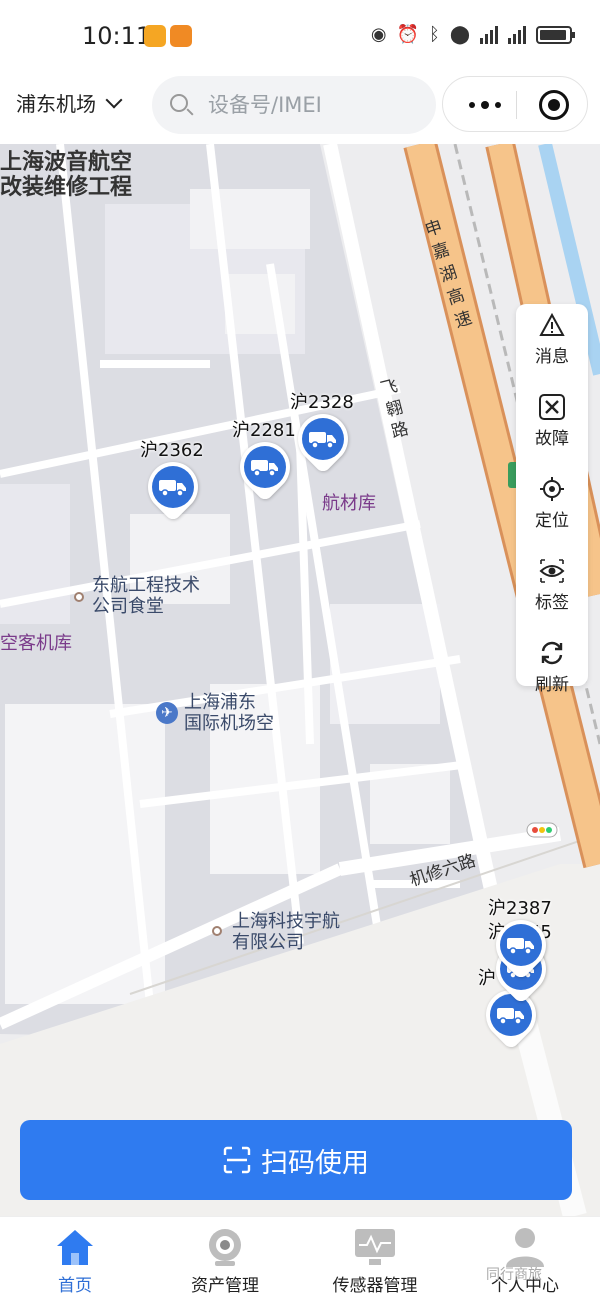 Image resolution: width=600 pixels, height=1300 pixels. I want to click on tool-label: 故障, so click(552, 439).